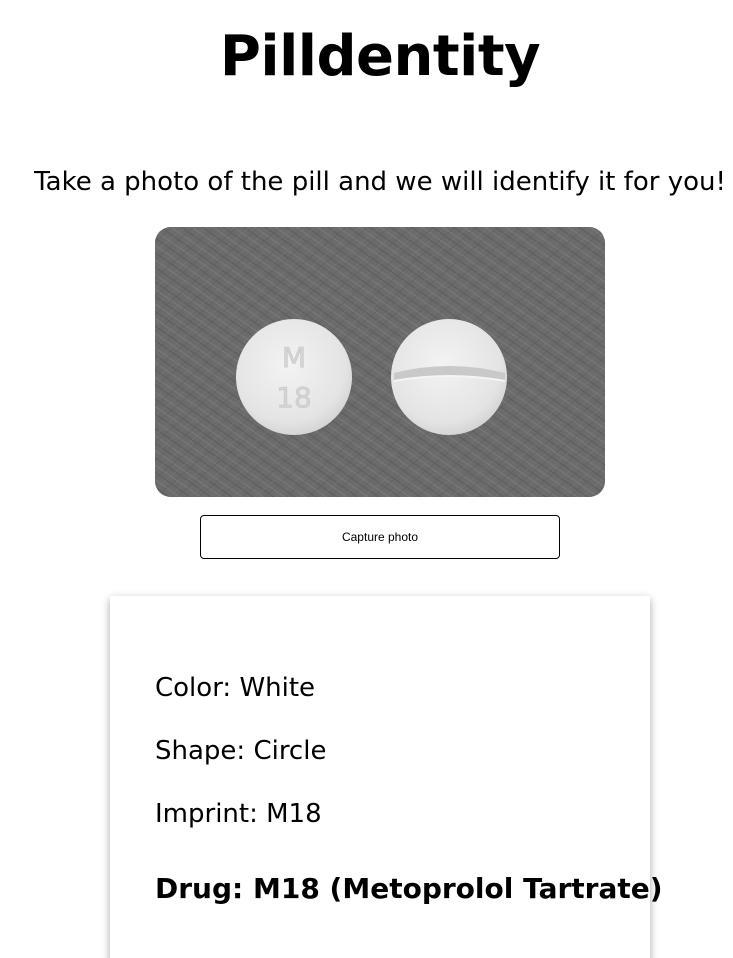  I want to click on pill-imprint-line-1: M, so click(294, 357).